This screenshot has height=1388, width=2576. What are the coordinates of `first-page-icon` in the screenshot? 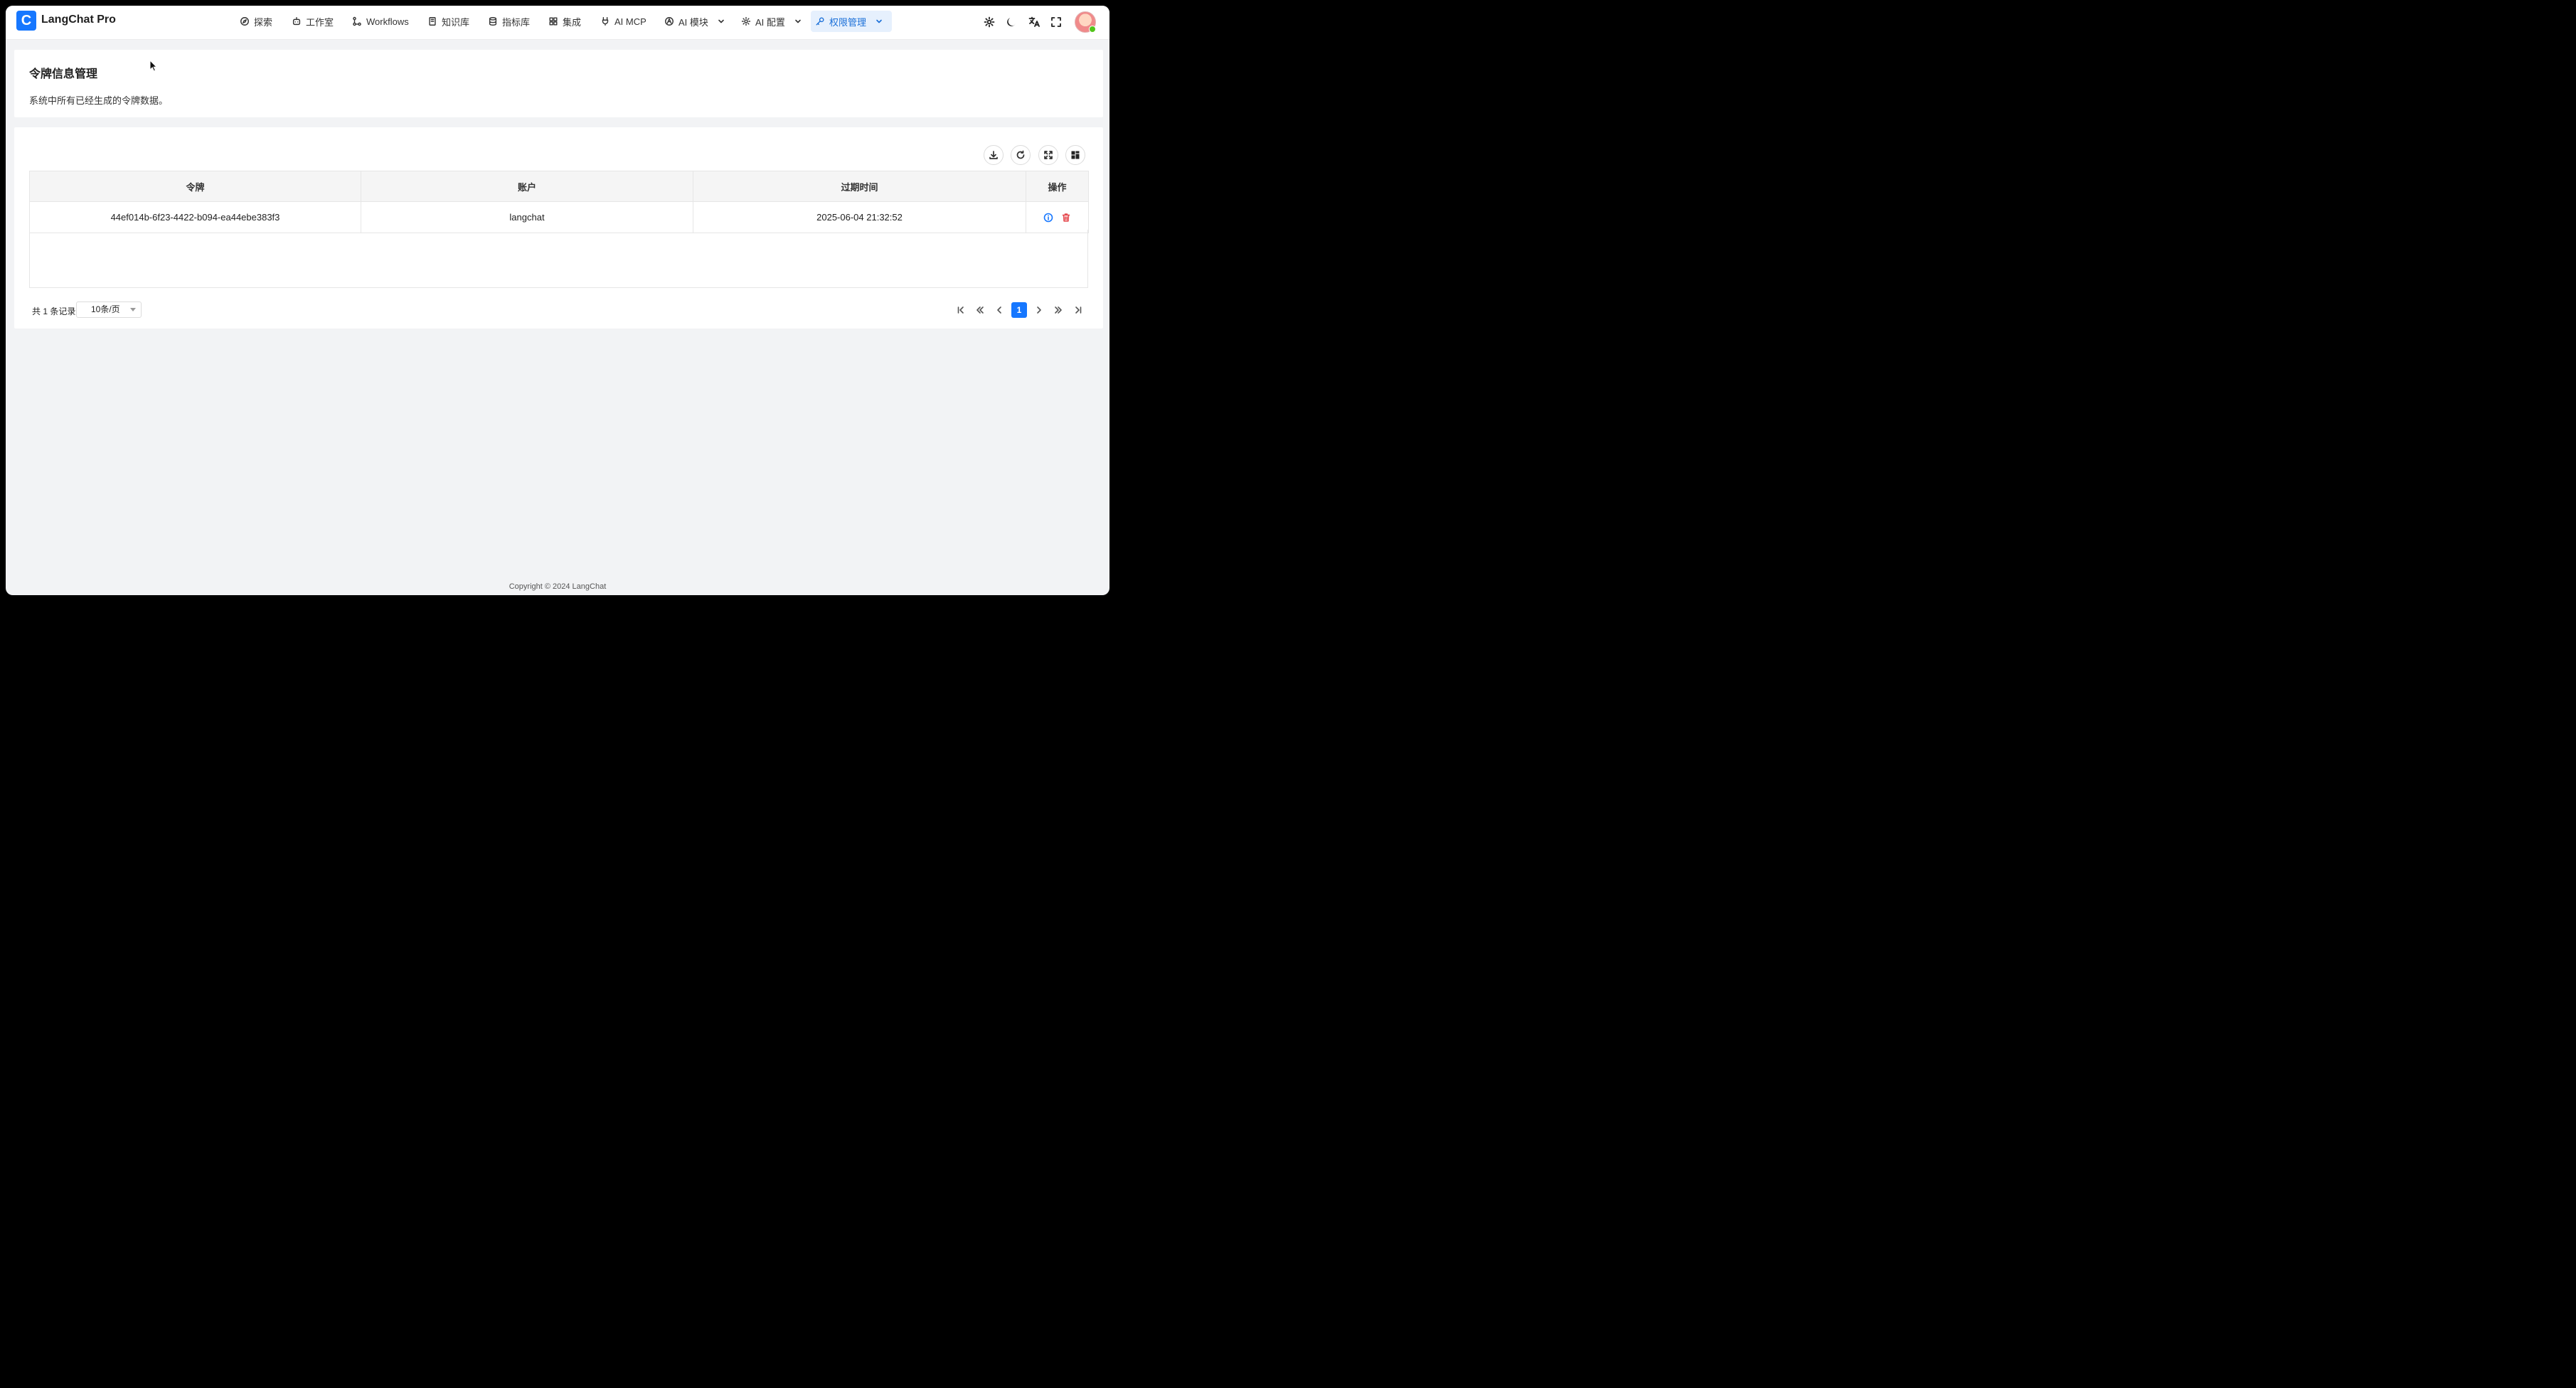 It's located at (960, 310).